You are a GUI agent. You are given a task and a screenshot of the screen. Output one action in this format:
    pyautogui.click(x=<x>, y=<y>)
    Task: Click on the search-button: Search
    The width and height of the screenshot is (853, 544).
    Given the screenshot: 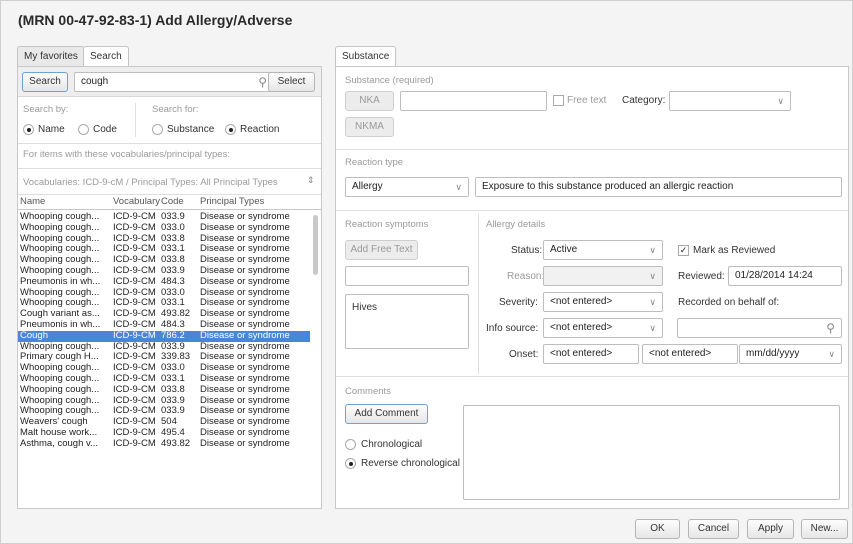 What is the action you would take?
    pyautogui.click(x=45, y=82)
    